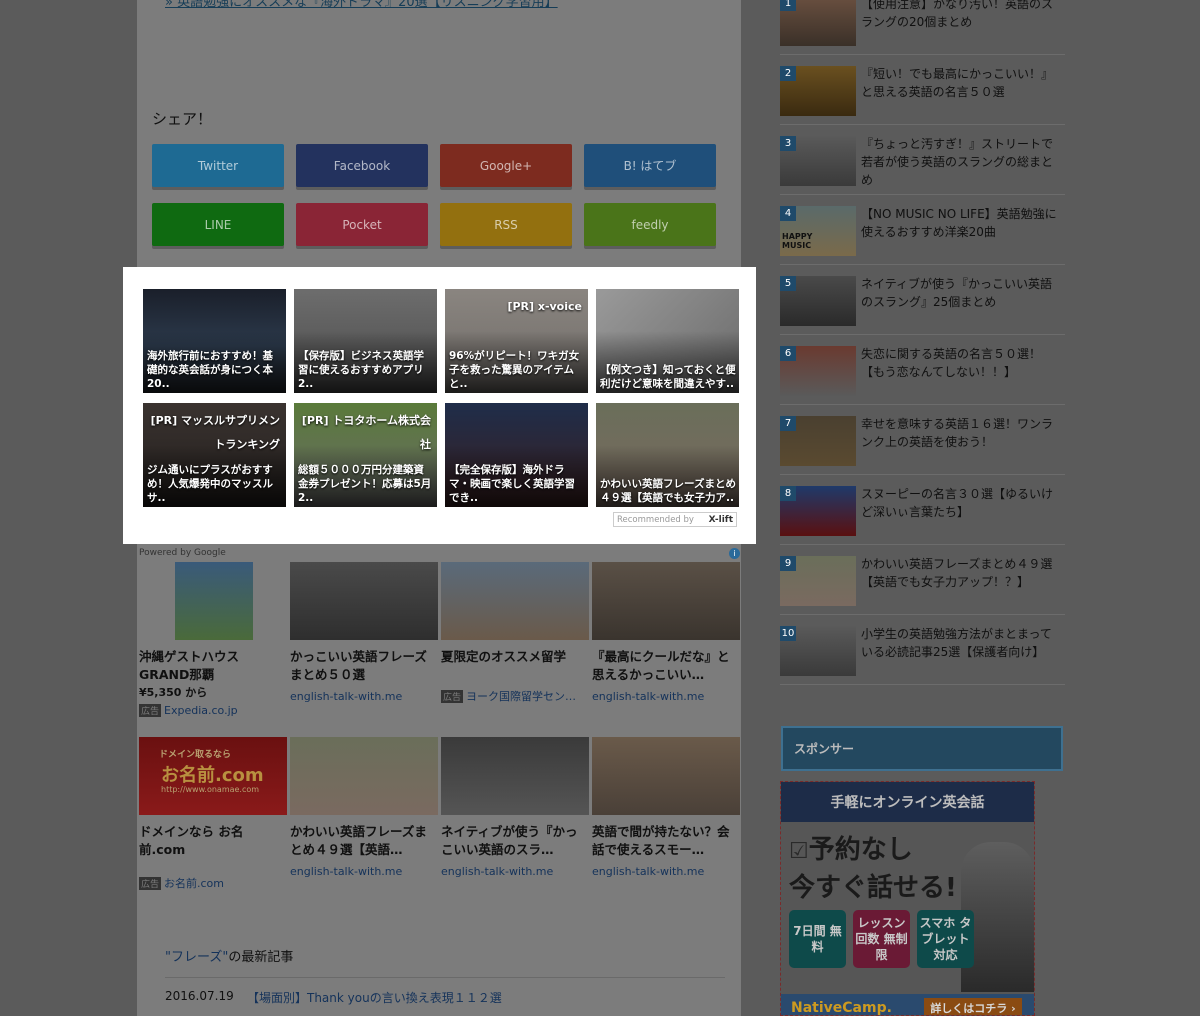 Image resolution: width=1200 pixels, height=1016 pixels. I want to click on ad-price: ¥5,350 から, so click(173, 692).